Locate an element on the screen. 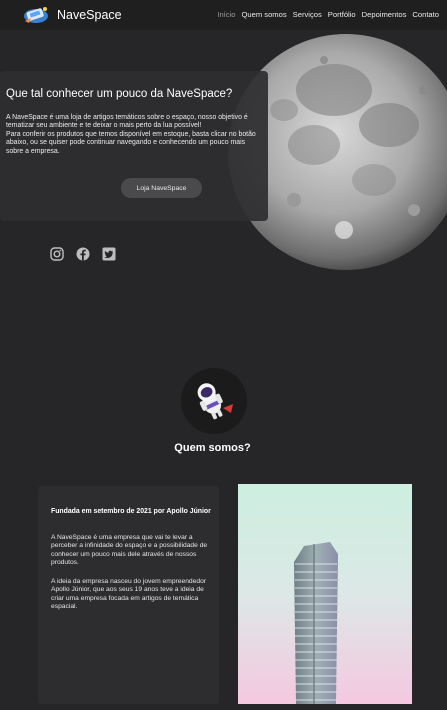  brand-name: NaveSpace is located at coordinates (89, 15).